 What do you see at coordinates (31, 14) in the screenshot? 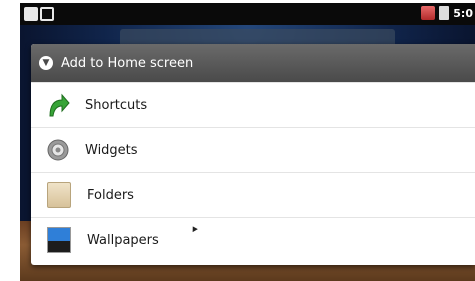
I see `notification-icon` at bounding box center [31, 14].